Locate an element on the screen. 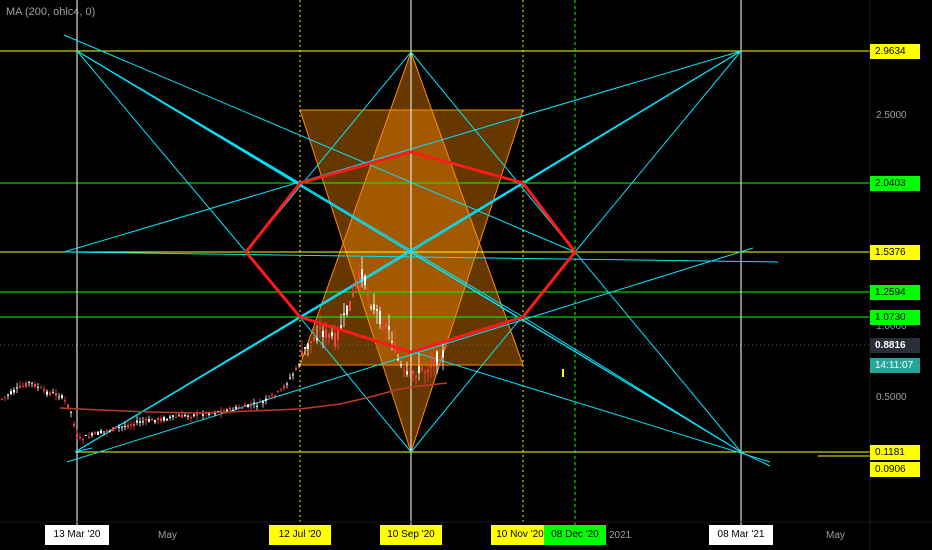 The height and width of the screenshot is (550, 932). date-tag-08-mar-21: 08 Mar '21 is located at coordinates (741, 535).